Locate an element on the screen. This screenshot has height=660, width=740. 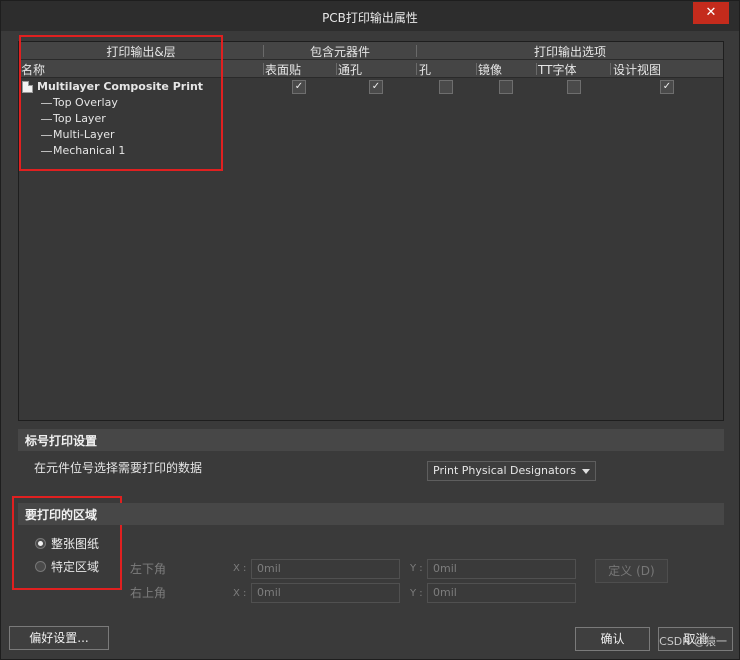
group-header-components: 包含元器件 is located at coordinates (339, 52).